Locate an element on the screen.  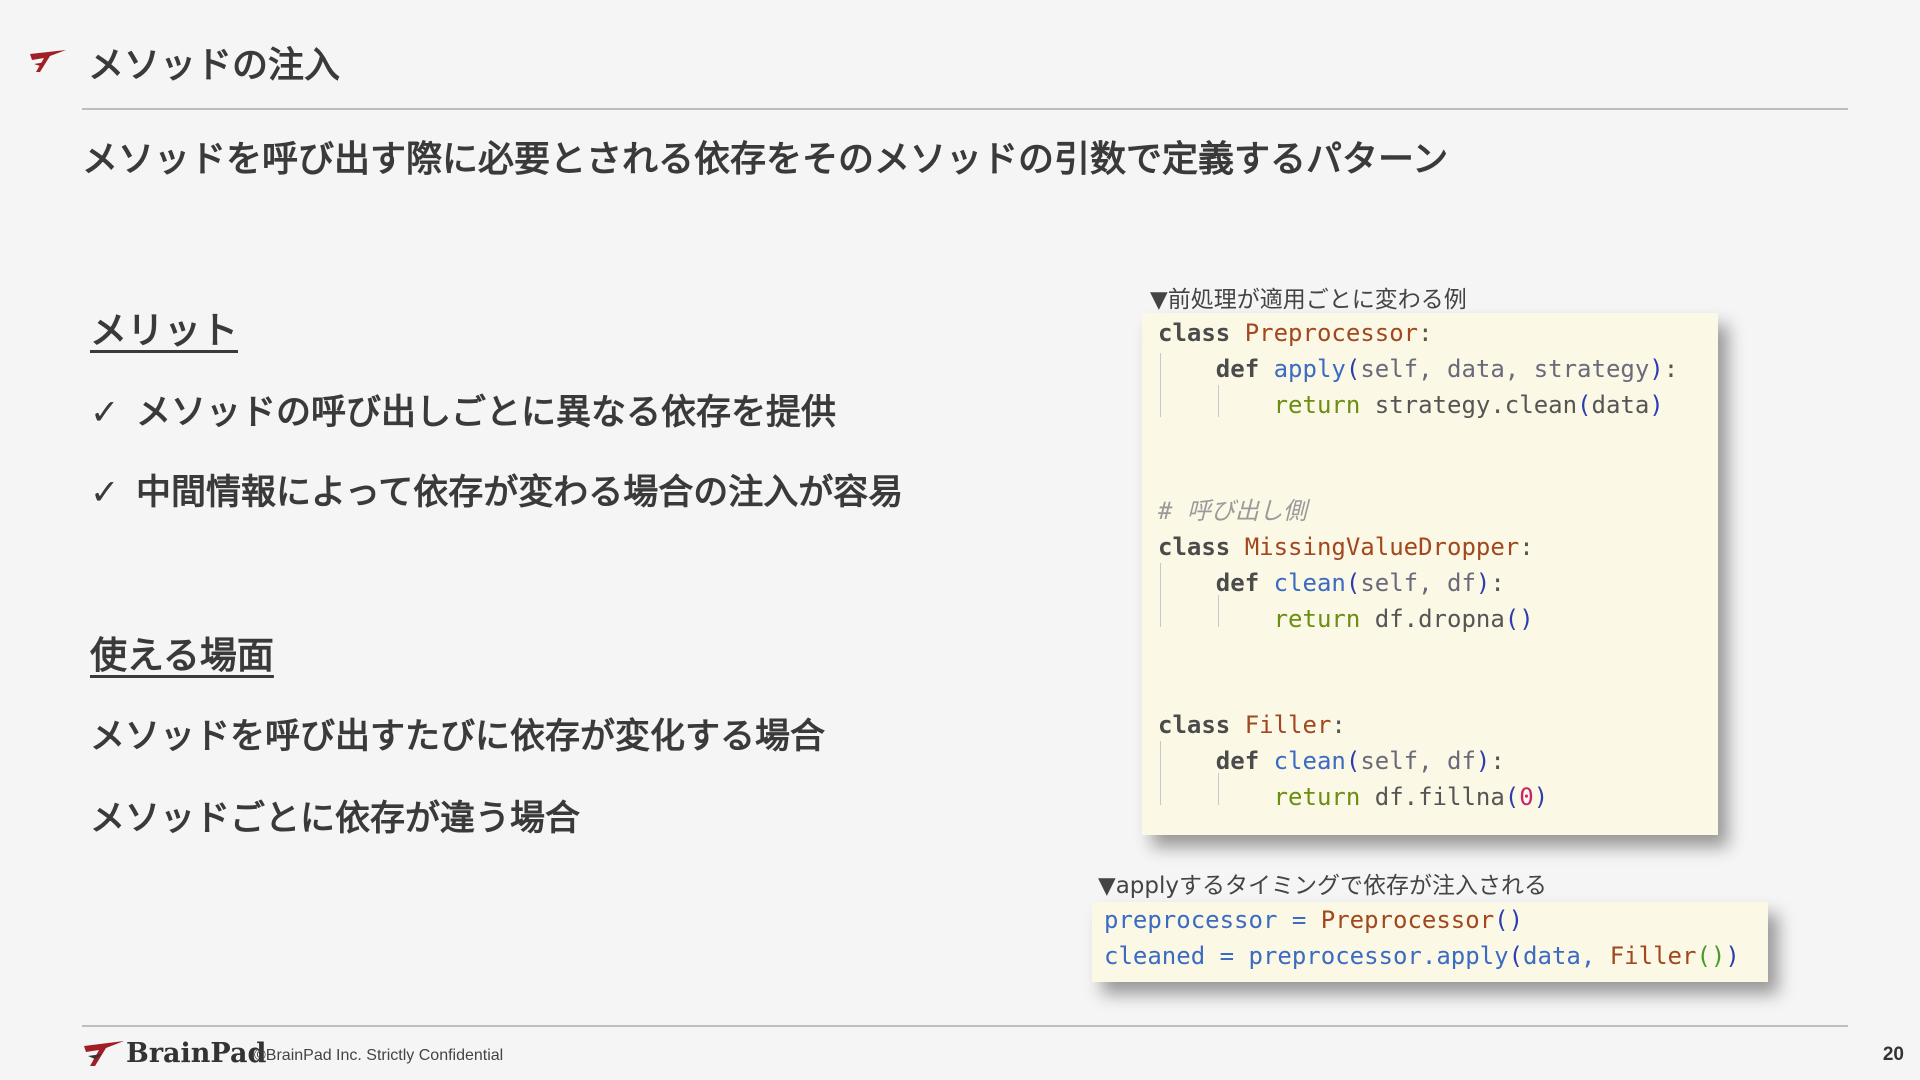
merits-heading: メリット is located at coordinates (164, 330).